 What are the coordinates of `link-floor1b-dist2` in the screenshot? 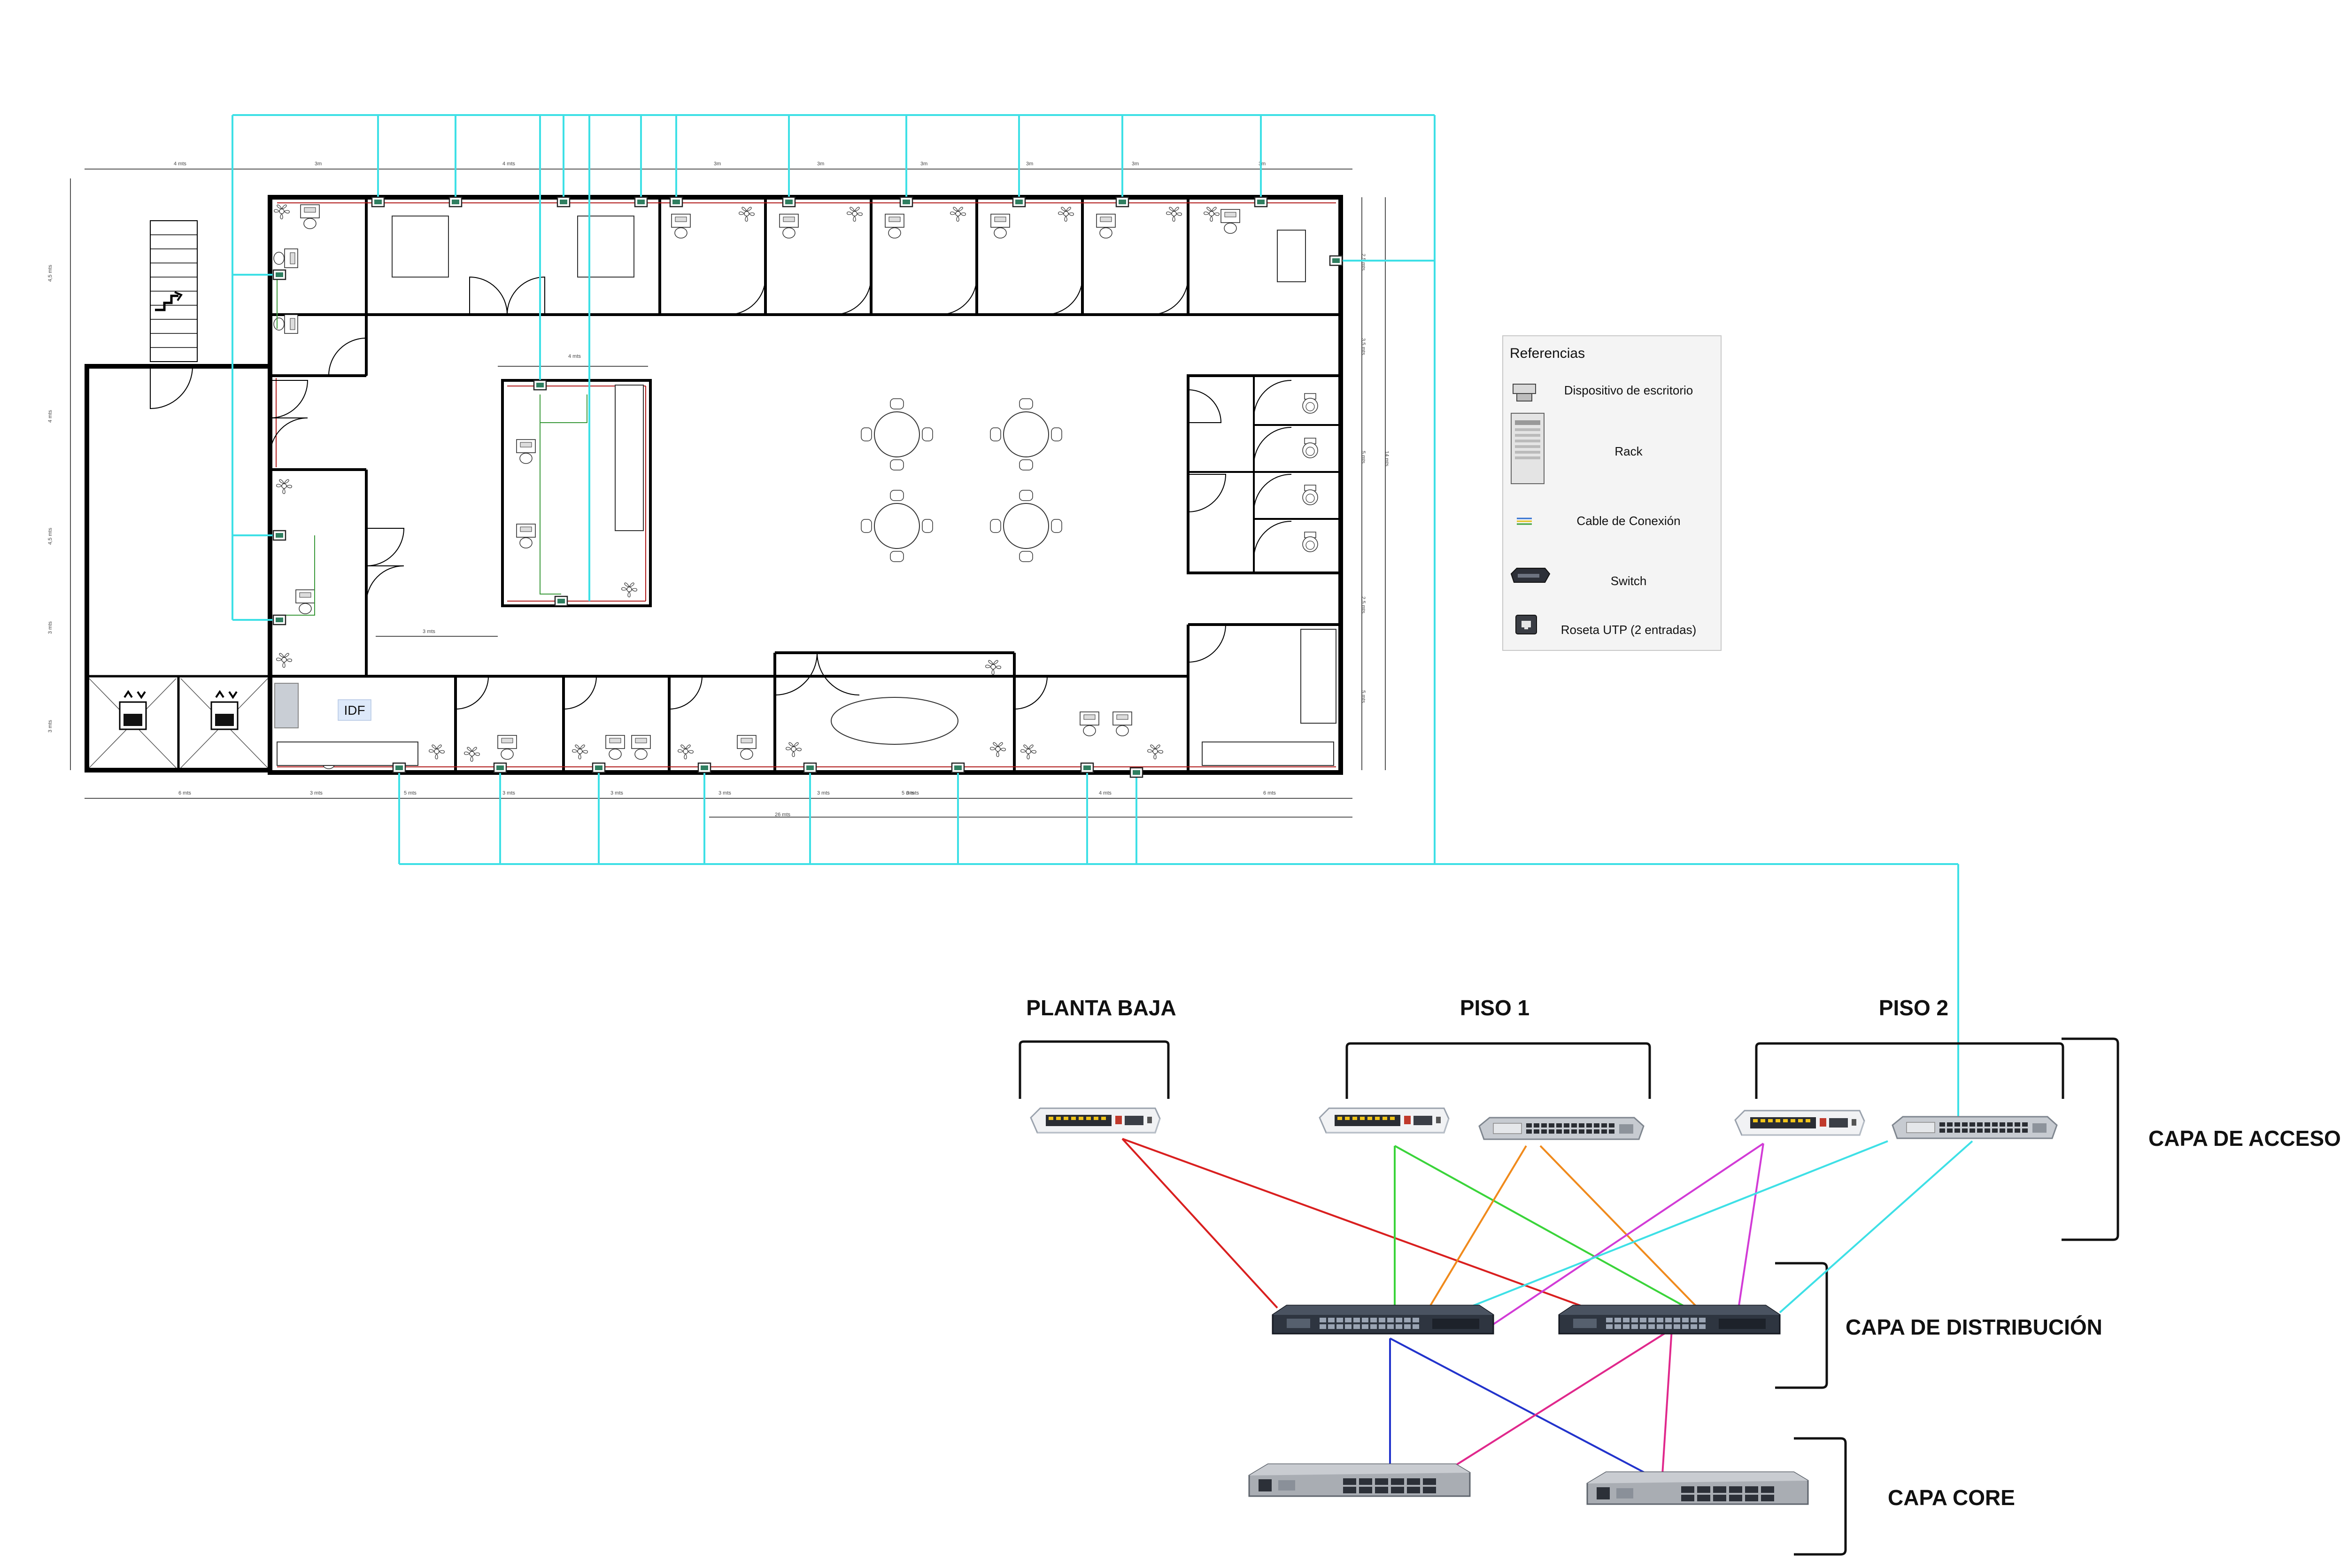 It's located at (1620, 1228).